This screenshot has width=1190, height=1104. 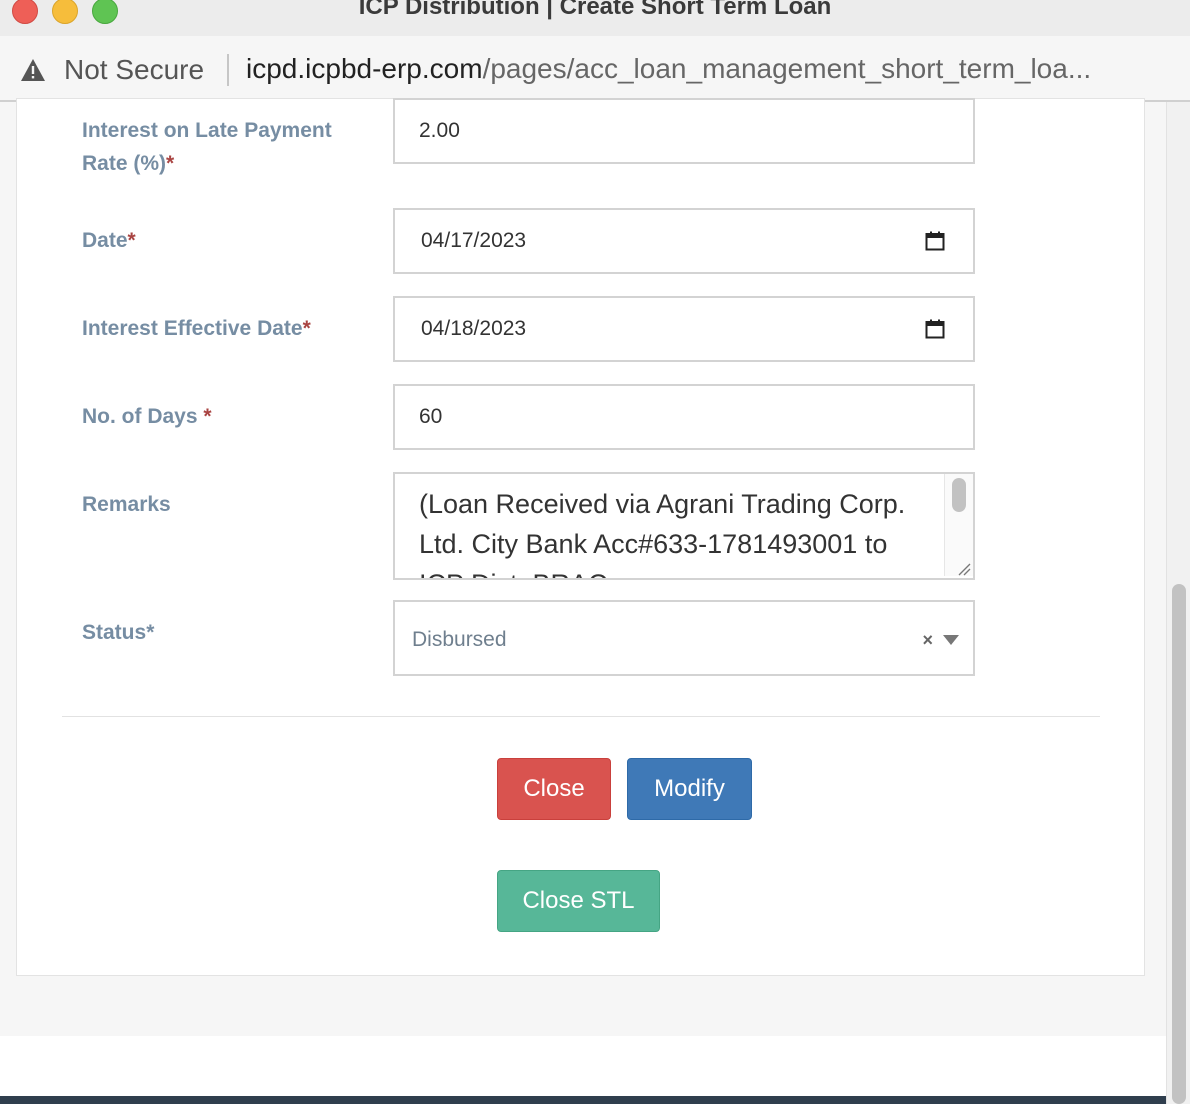 What do you see at coordinates (684, 241) in the screenshot?
I see `date-input: 04/17/2023` at bounding box center [684, 241].